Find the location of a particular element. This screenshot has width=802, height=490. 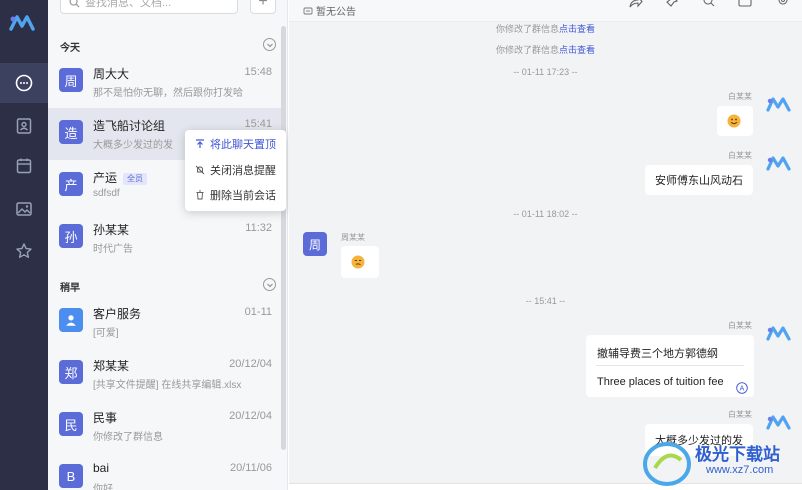

share-icon is located at coordinates (635, 5).